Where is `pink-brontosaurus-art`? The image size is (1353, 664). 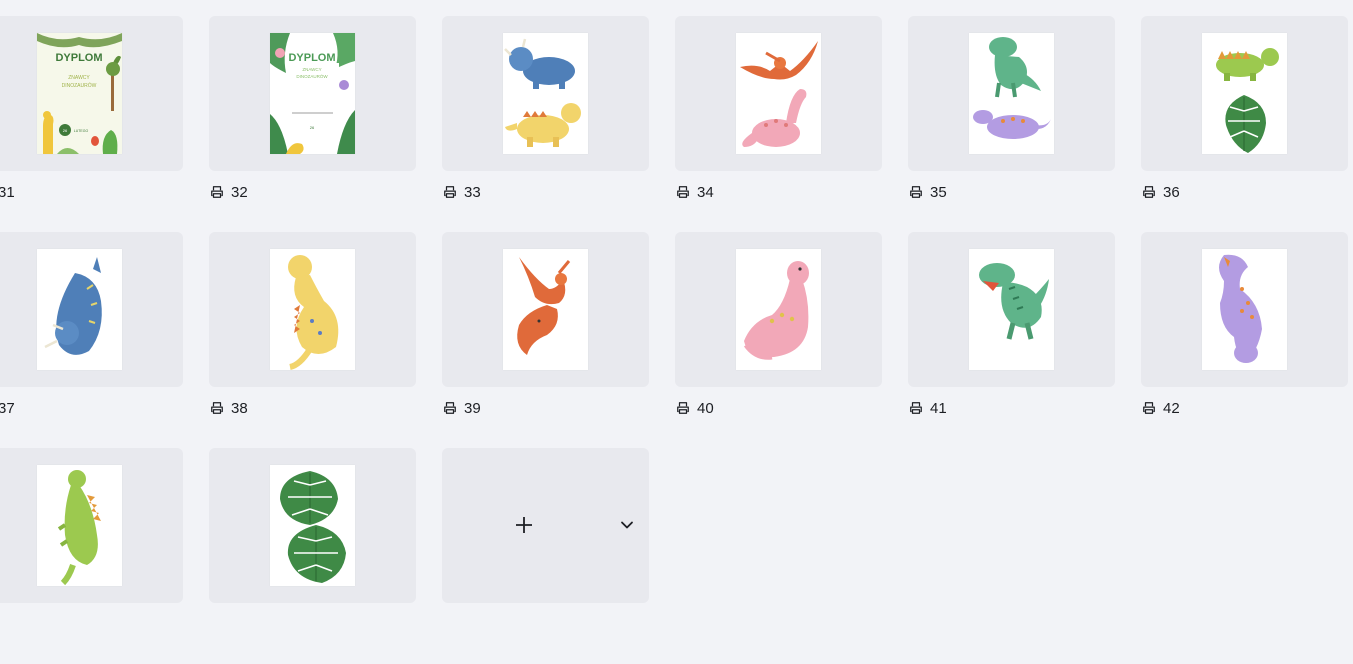
pink-brontosaurus-art is located at coordinates (778, 309).